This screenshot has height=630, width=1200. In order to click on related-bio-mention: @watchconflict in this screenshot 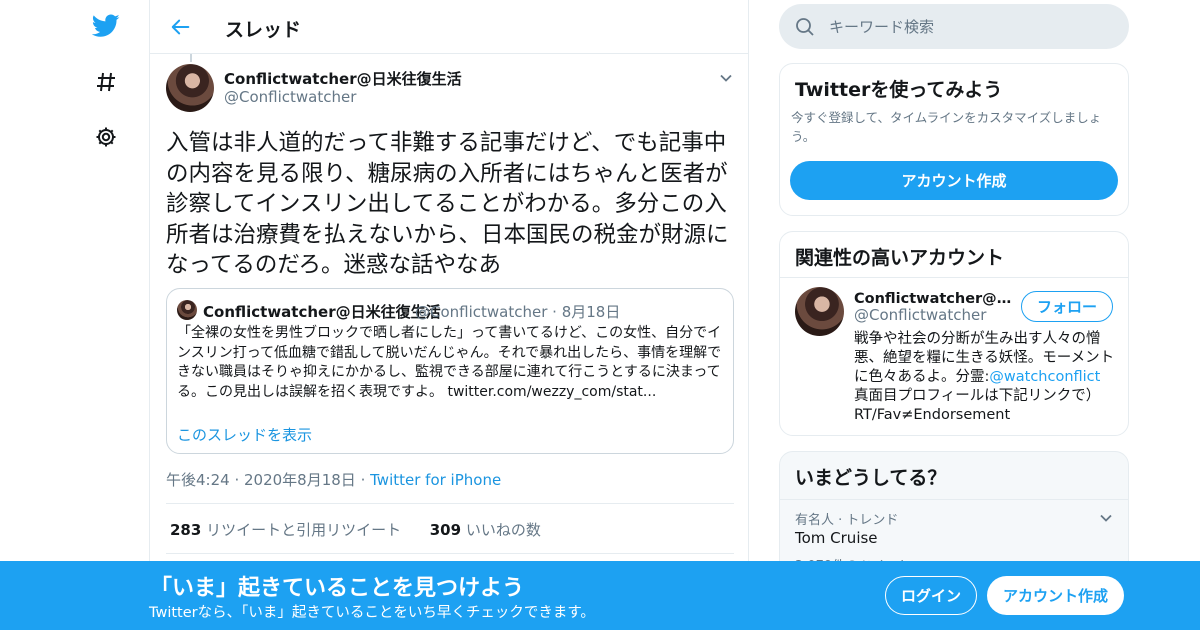, I will do `click(1044, 377)`.